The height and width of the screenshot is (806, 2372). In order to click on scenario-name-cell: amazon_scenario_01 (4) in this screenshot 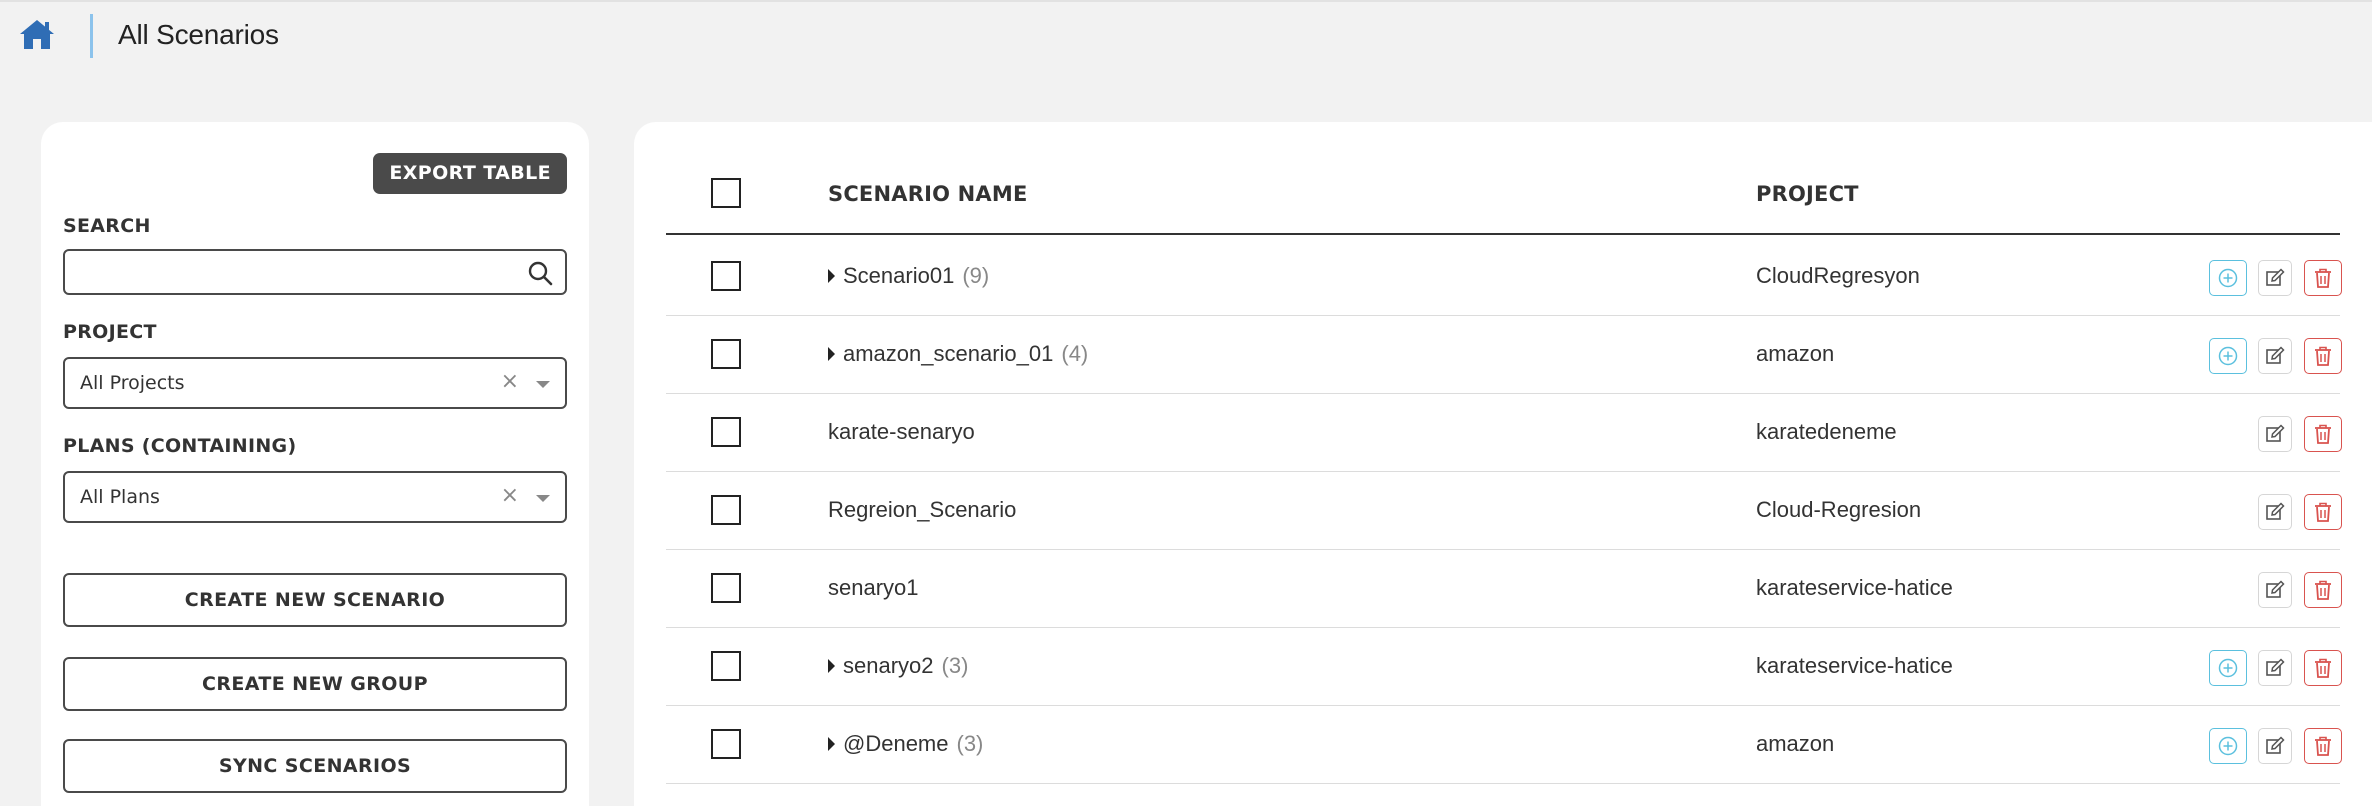, I will do `click(958, 354)`.